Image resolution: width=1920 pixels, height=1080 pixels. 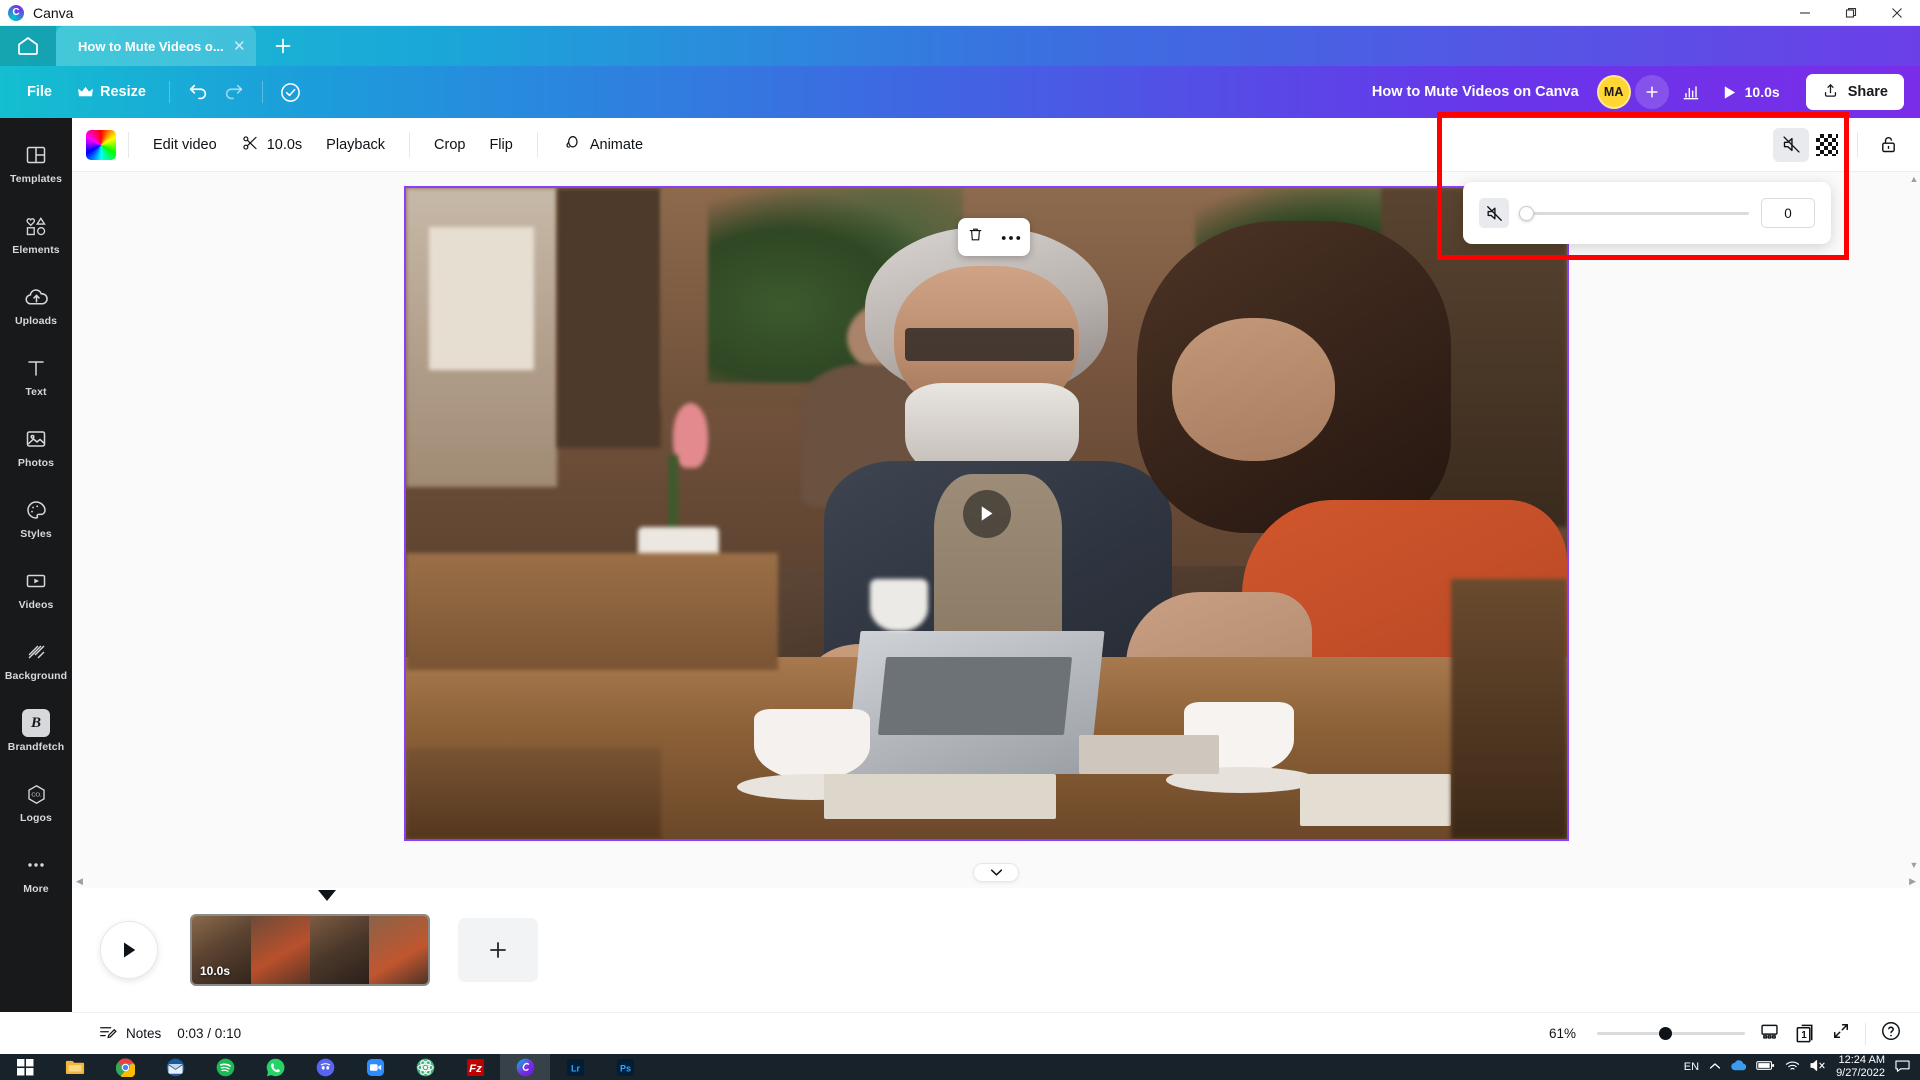 I want to click on crop-button: Crop, so click(x=449, y=145).